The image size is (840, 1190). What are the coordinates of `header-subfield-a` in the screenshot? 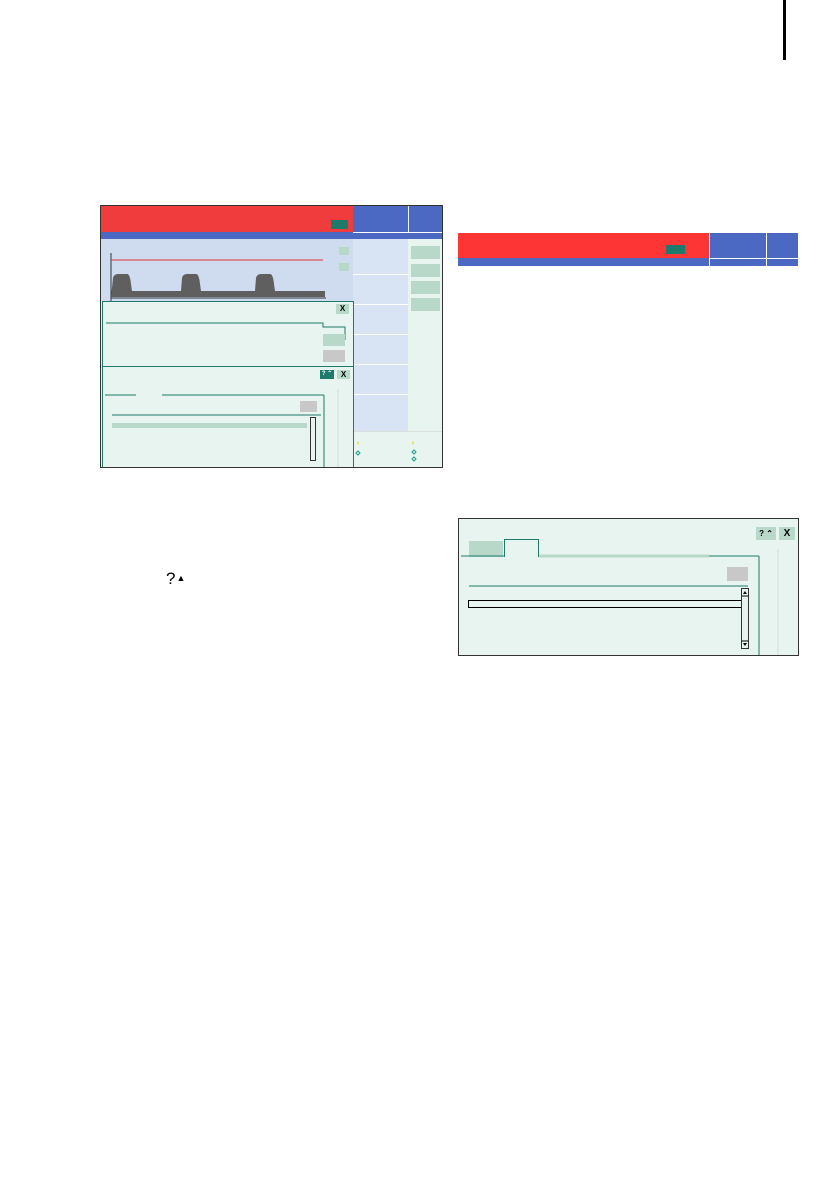 It's located at (738, 262).